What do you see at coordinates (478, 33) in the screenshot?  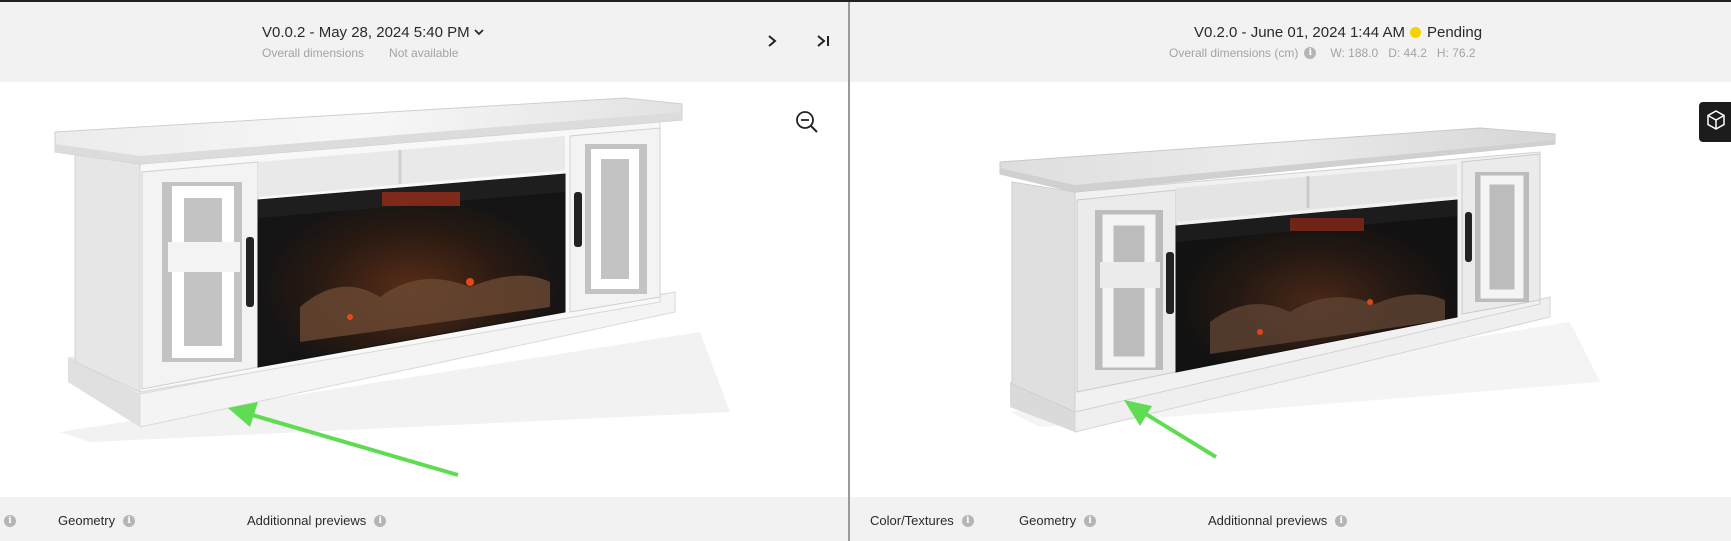 I see `chevron-down-icon` at bounding box center [478, 33].